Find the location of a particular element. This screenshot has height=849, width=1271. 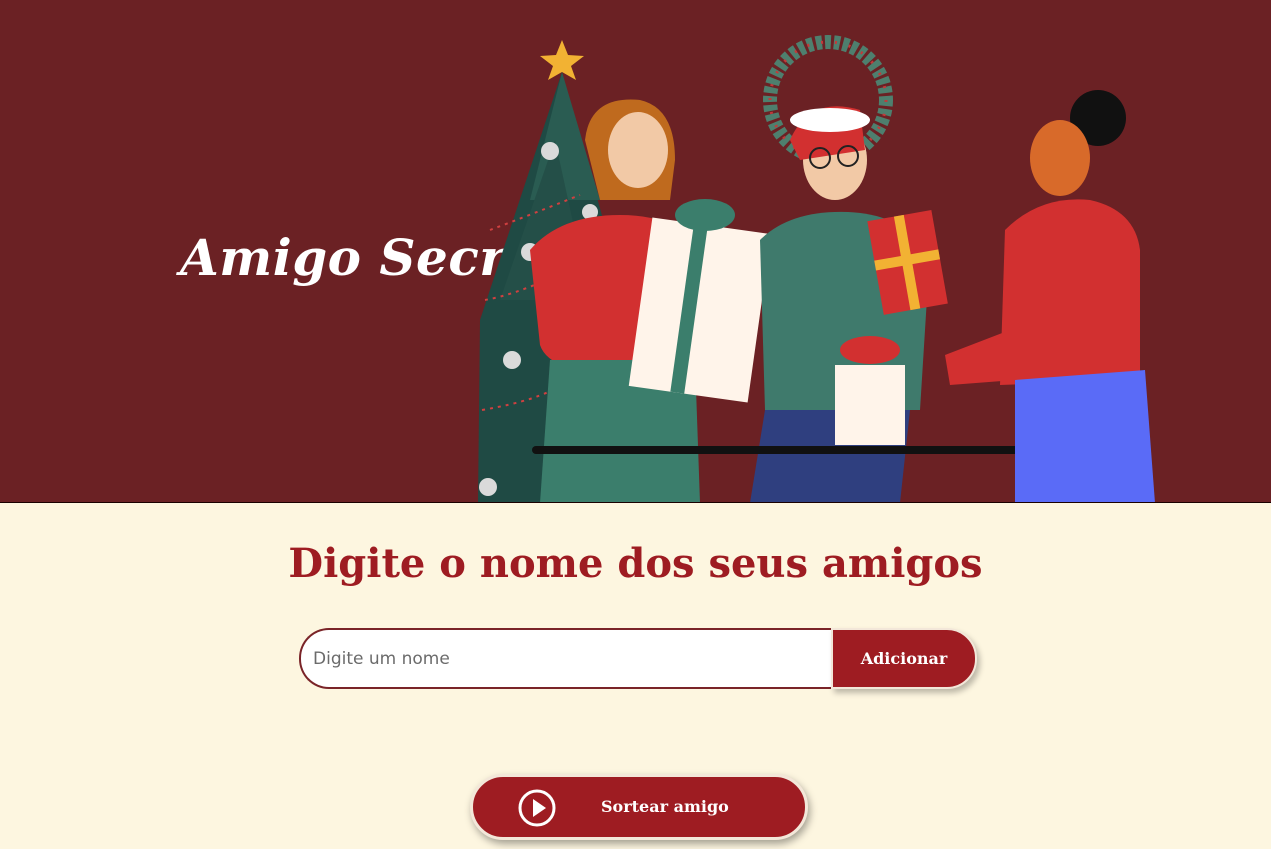

friend-name-input is located at coordinates (565, 658).